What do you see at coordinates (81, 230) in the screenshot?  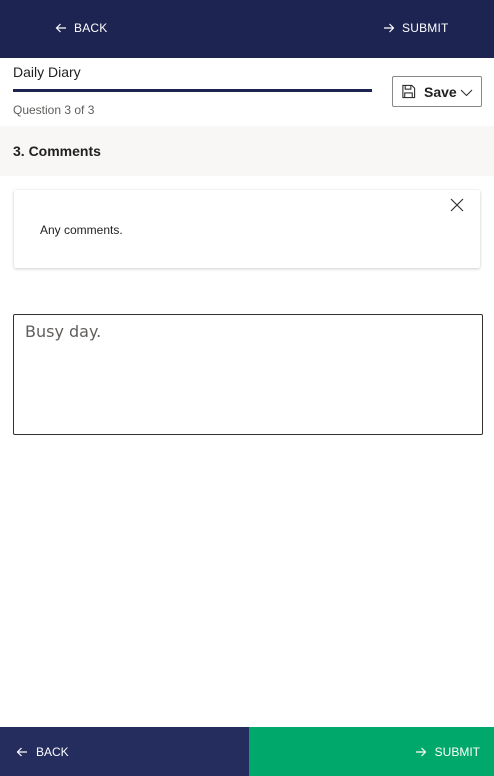 I see `question-prompt-text: Any comments.` at bounding box center [81, 230].